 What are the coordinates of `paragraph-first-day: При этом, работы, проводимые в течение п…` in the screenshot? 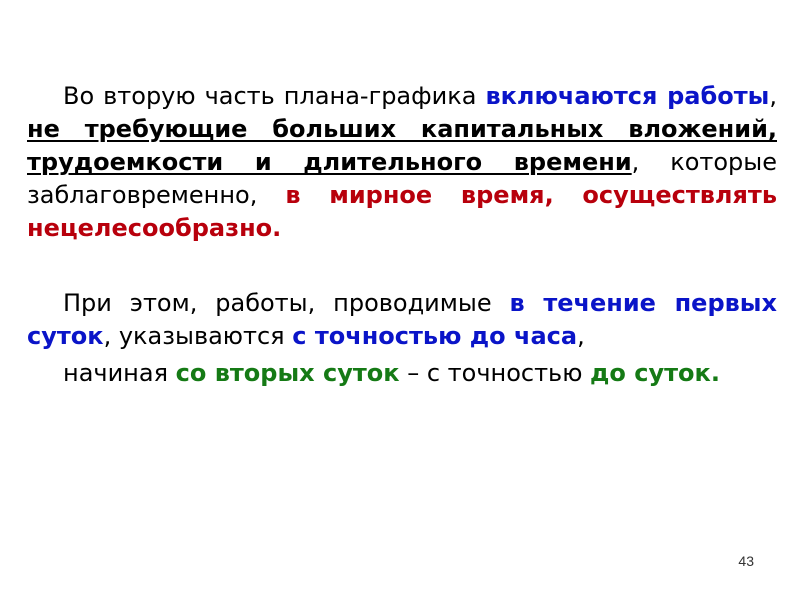 It's located at (402, 320).